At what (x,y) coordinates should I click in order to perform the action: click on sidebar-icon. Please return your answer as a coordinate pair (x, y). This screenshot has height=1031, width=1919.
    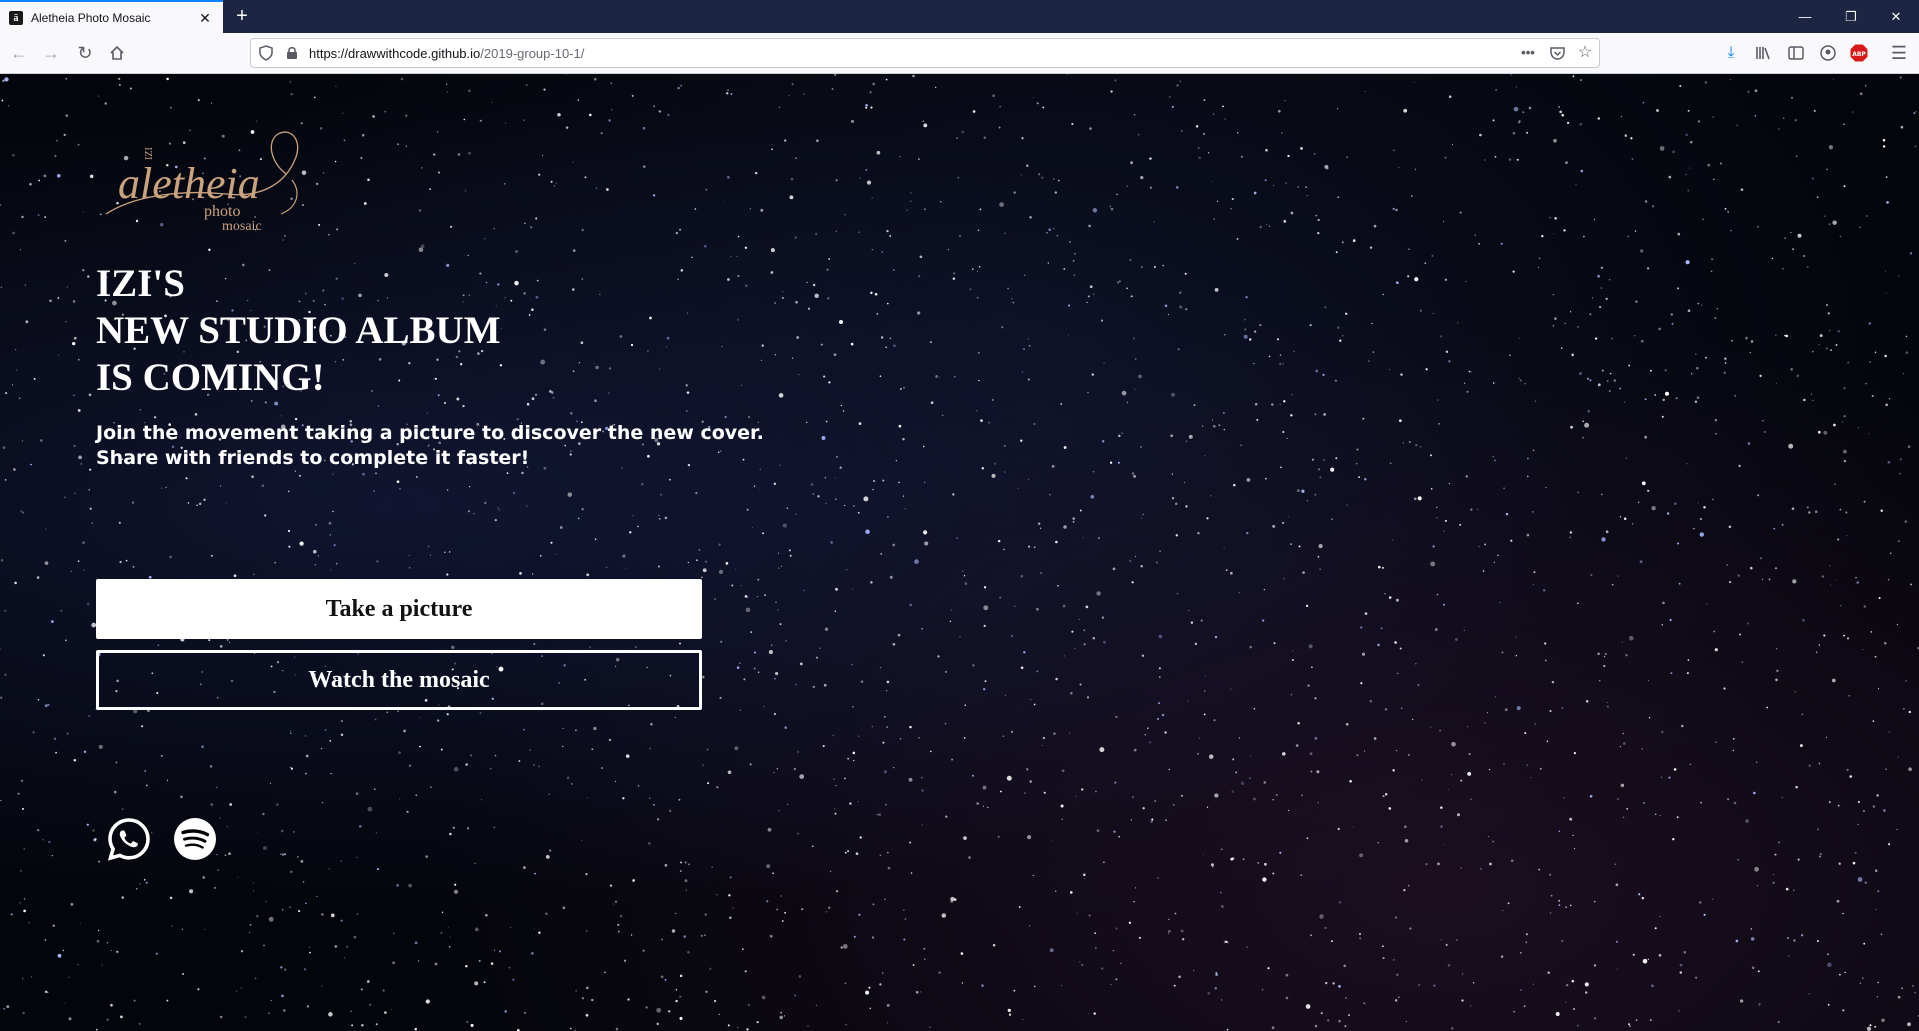
    Looking at the image, I should click on (1796, 53).